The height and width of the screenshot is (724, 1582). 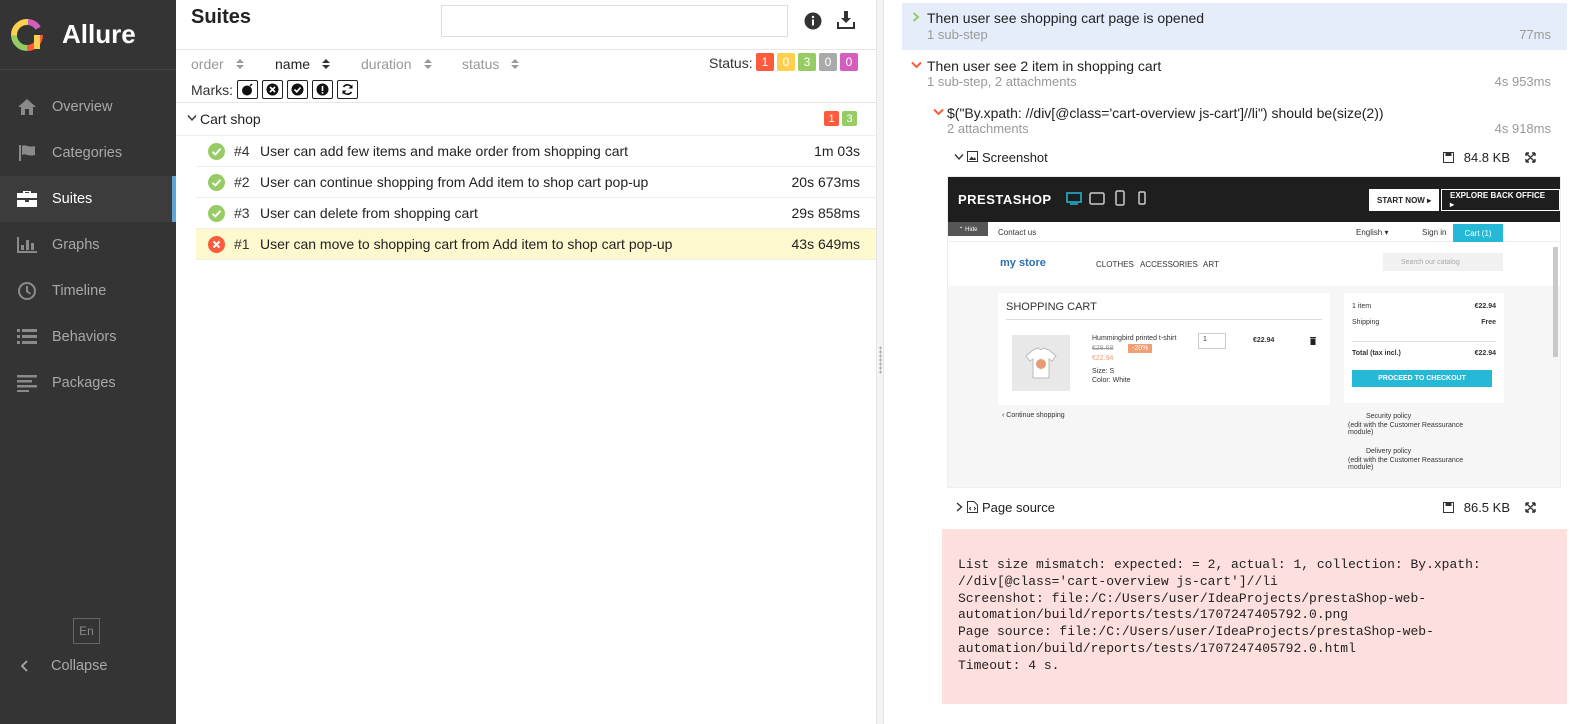 I want to click on marks-filter, so click(x=299, y=89).